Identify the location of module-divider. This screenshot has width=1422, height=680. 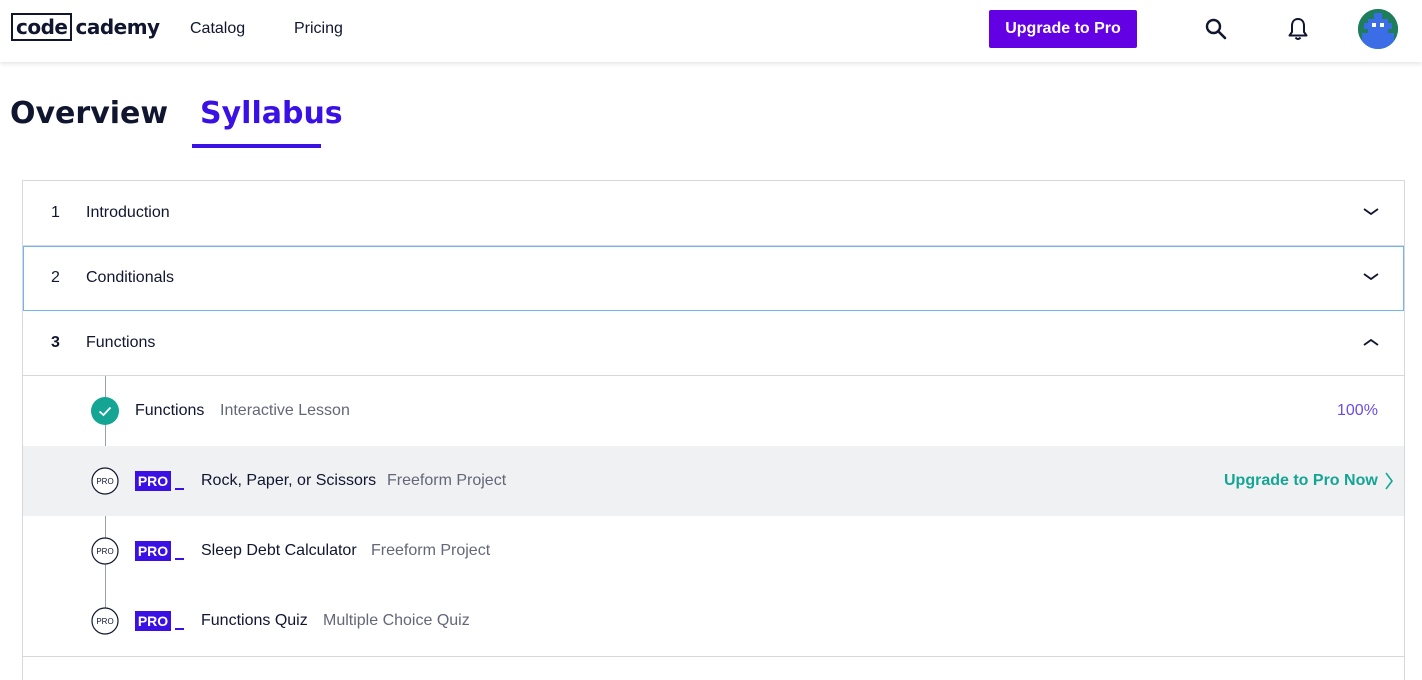
(713, 656).